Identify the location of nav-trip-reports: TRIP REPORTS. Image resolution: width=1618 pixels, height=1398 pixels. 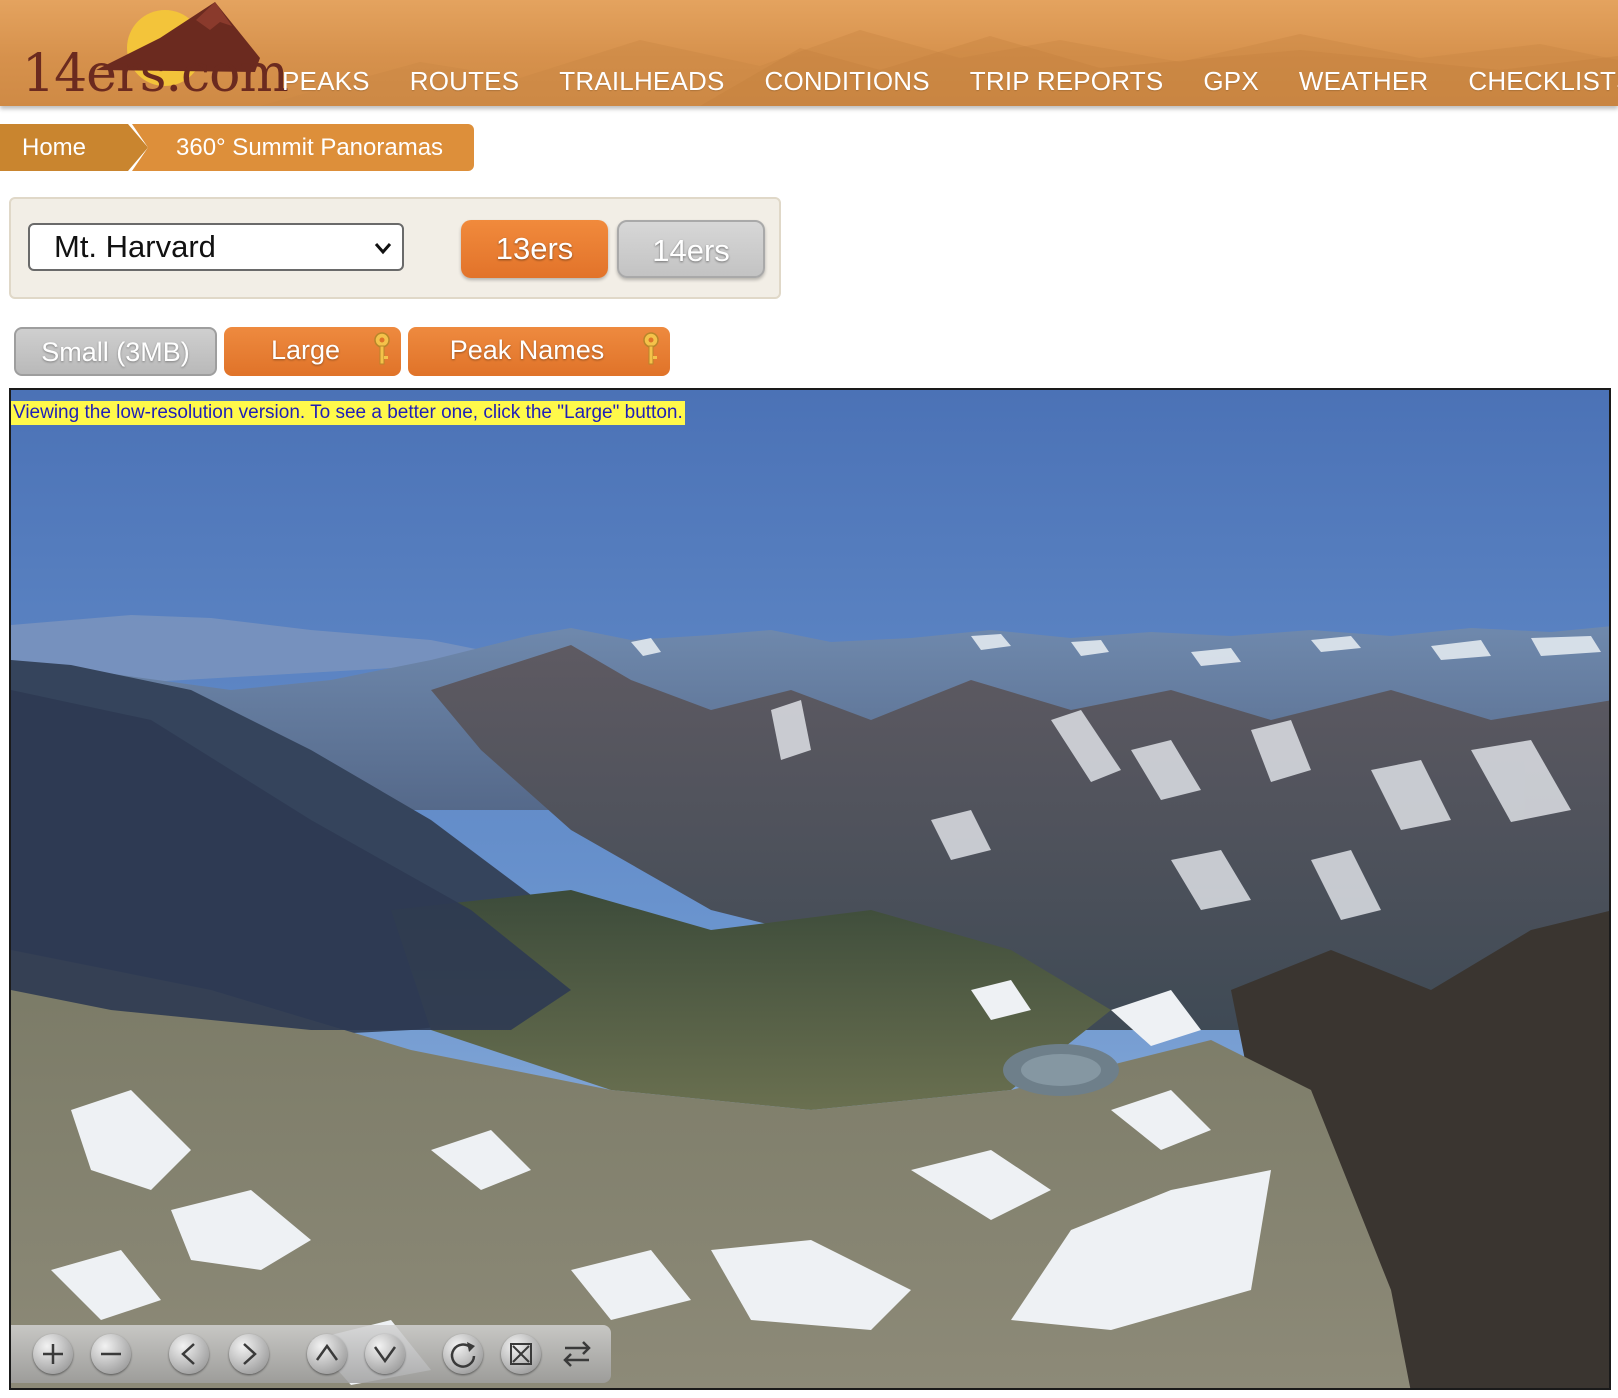
(1067, 81).